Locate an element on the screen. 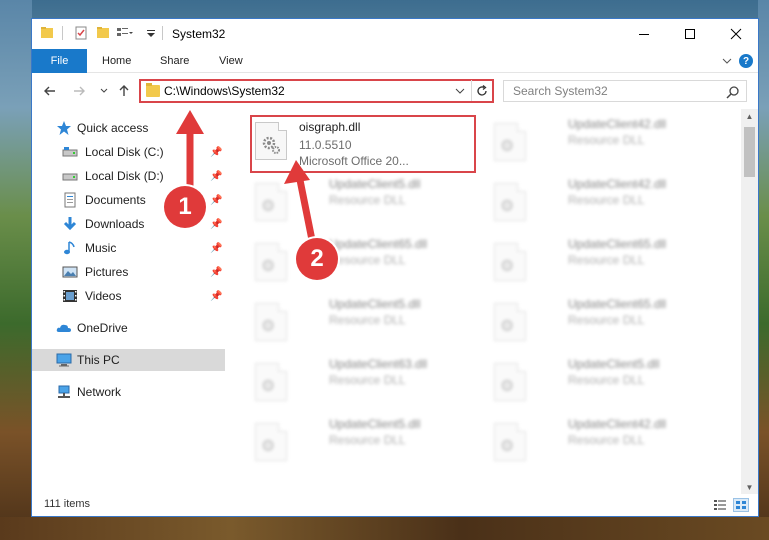 This screenshot has width=769, height=540. sidebar-item-videos: Videos 📌 is located at coordinates (128, 296).